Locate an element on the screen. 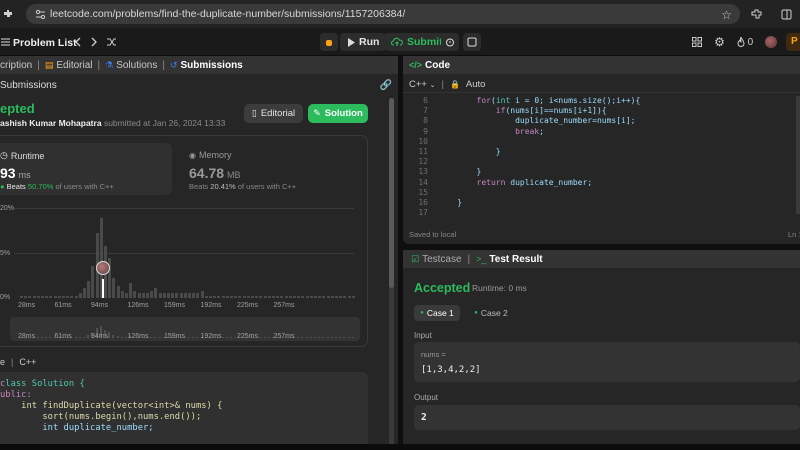 This screenshot has width=800, height=450. extensions-icon is located at coordinates (756, 14).